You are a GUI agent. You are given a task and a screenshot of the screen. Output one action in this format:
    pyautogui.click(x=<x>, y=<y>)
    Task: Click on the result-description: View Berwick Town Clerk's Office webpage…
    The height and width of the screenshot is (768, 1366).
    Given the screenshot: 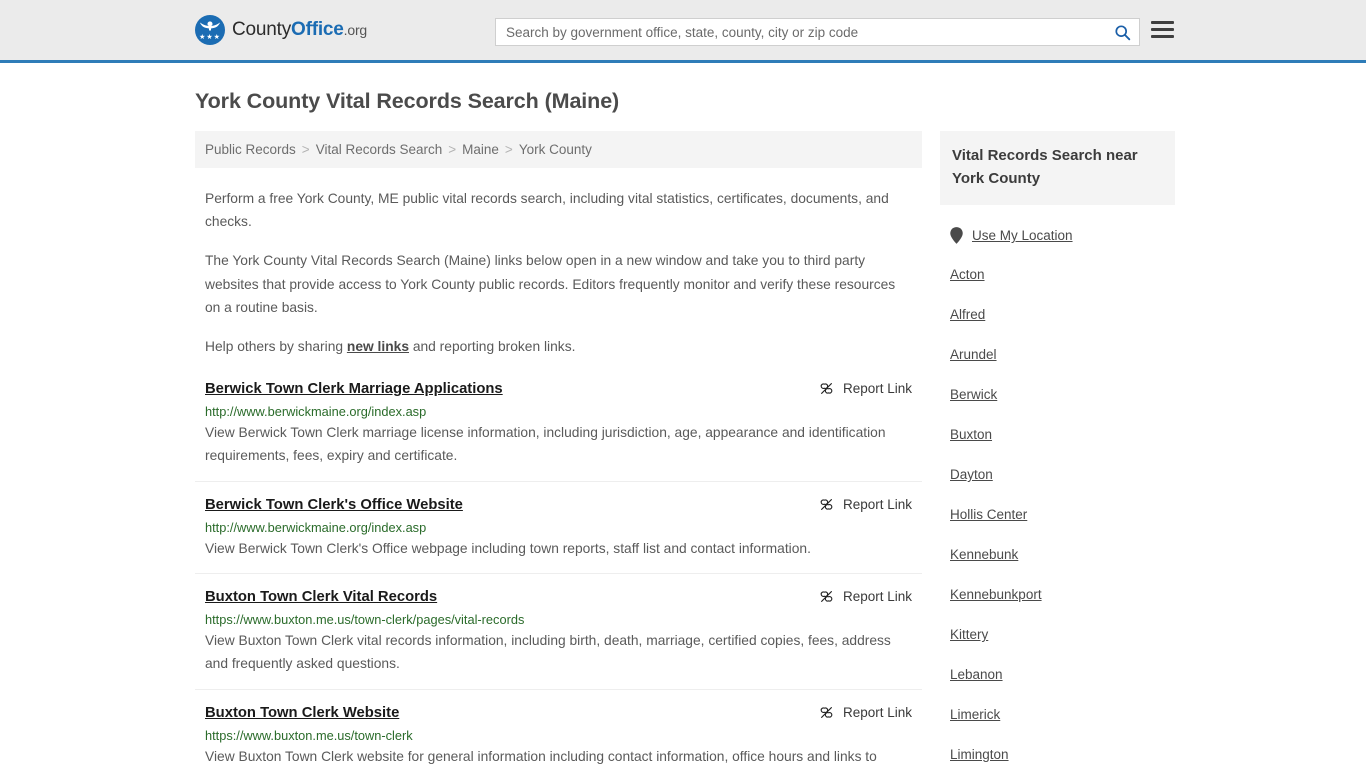 What is the action you would take?
    pyautogui.click(x=508, y=548)
    